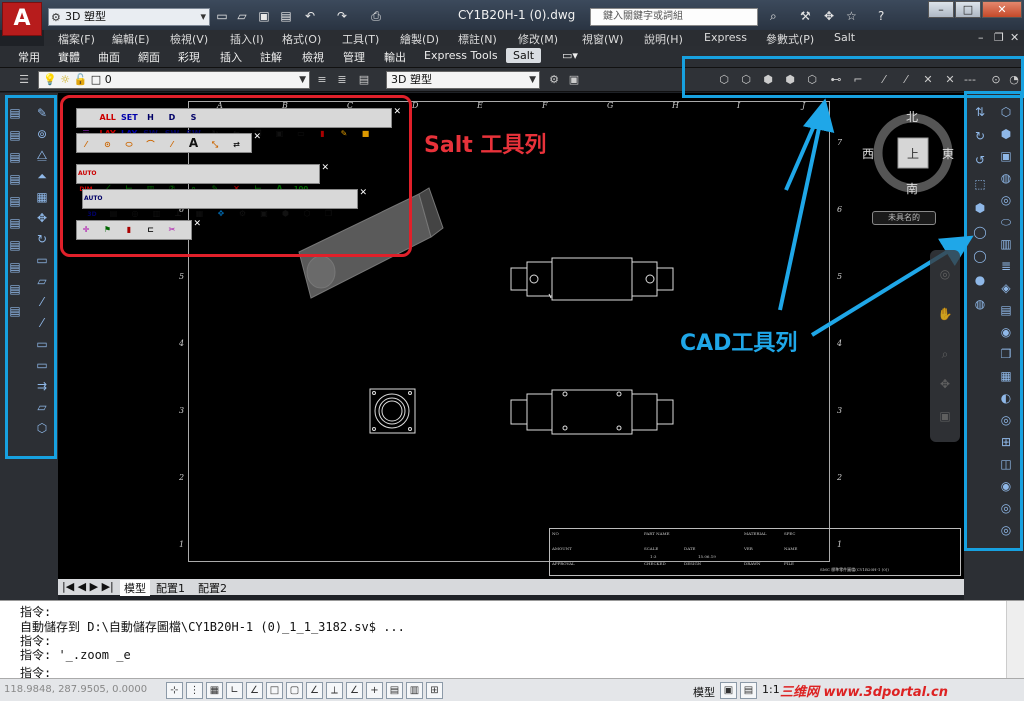  I want to click on layer-state-icon: ▤, so click(364, 80).